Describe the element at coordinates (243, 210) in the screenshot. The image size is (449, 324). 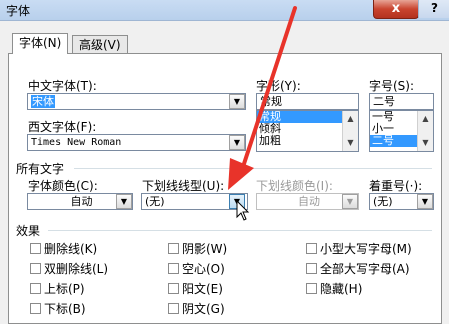
I see `mouse-cursor-icon` at that location.